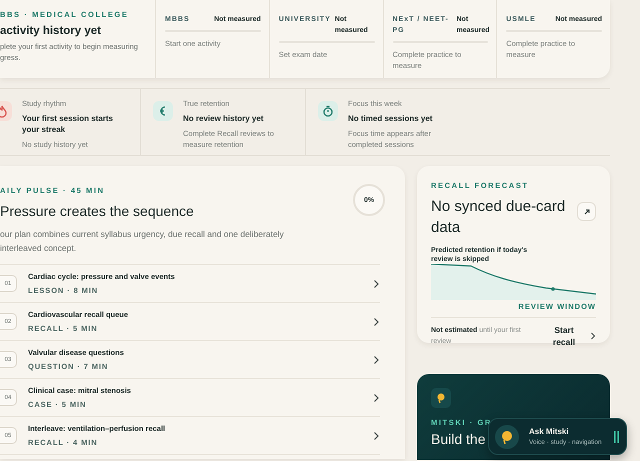  I want to click on pulse-title: Pressure creates the sequence, so click(97, 211).